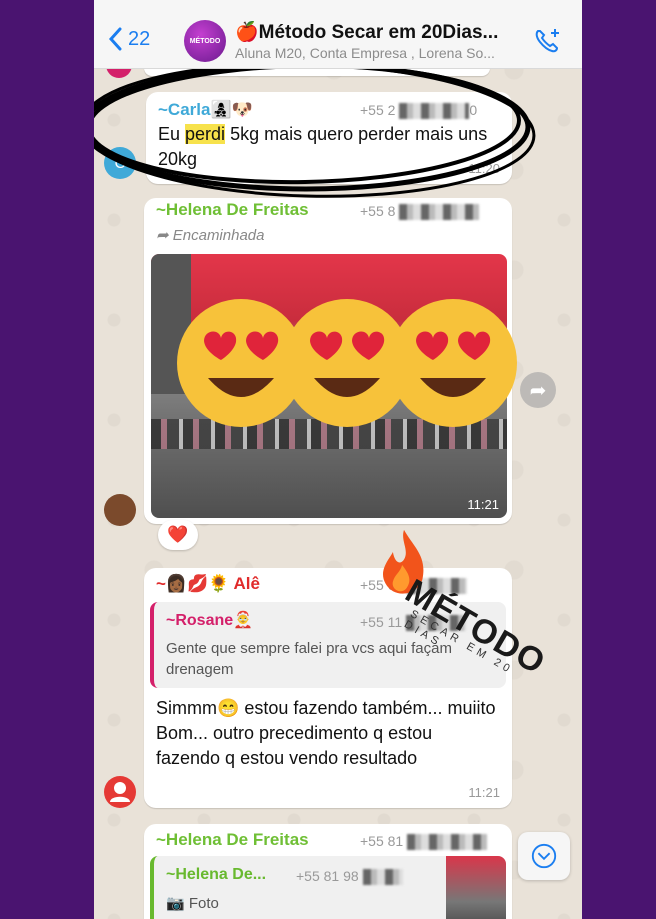  Describe the element at coordinates (484, 168) in the screenshot. I see `message-time: 11:20` at that location.